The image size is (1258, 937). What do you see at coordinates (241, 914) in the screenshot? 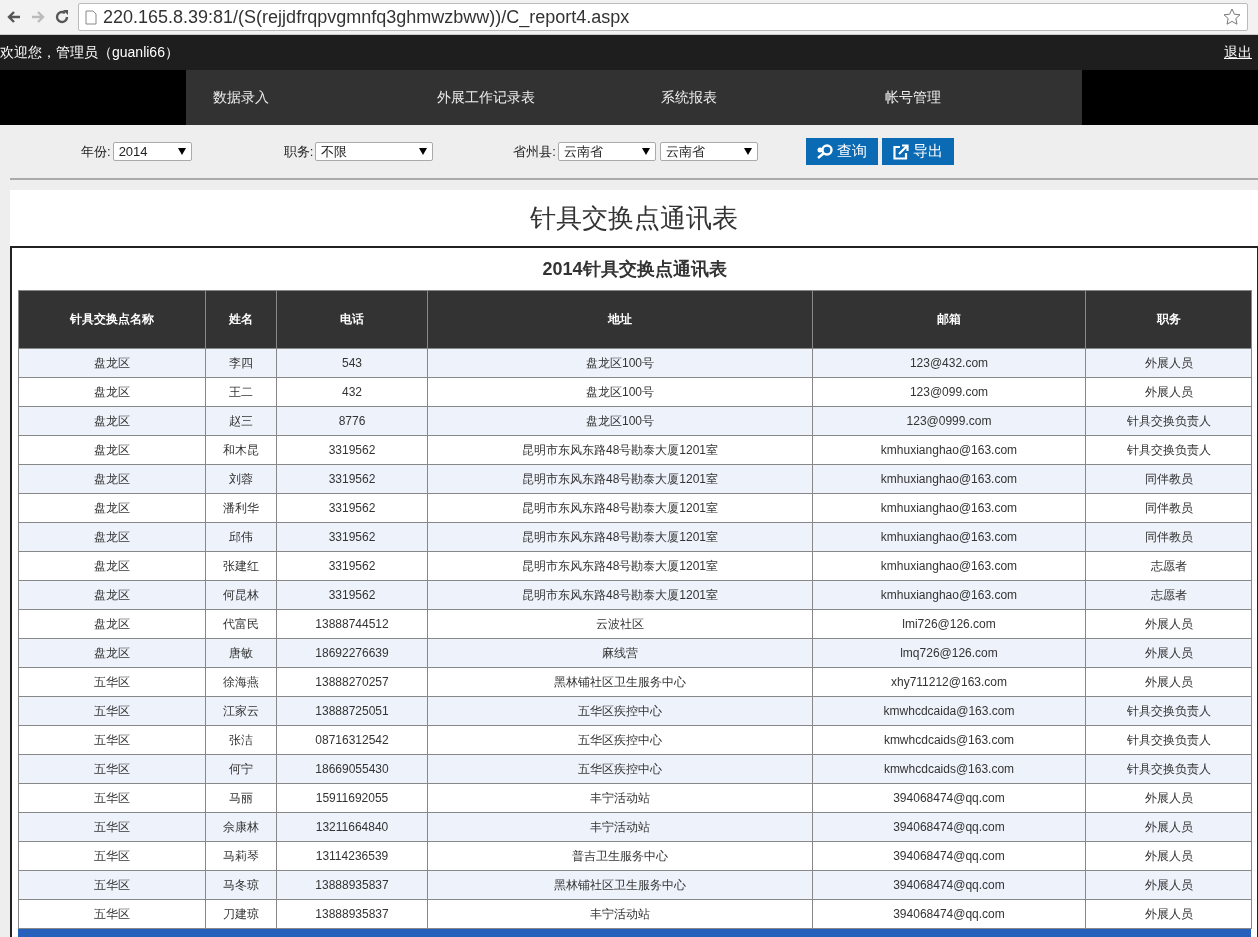
I see `table-cell: 刀建琼` at bounding box center [241, 914].